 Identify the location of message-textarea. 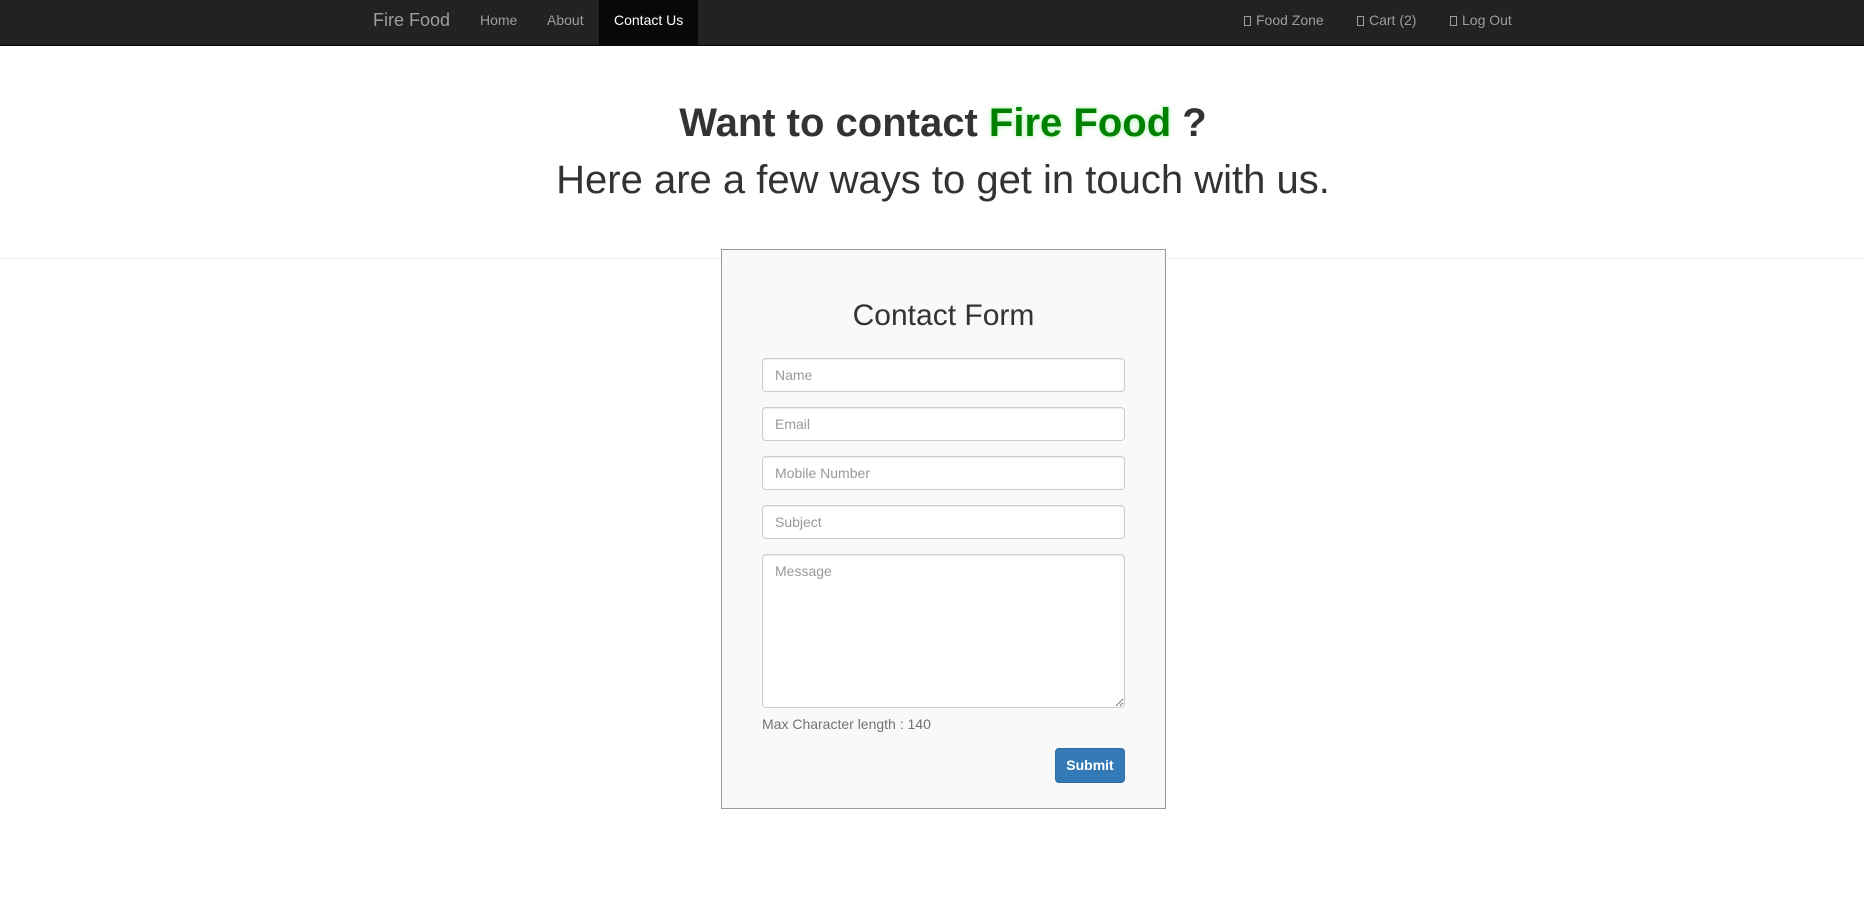
(943, 631).